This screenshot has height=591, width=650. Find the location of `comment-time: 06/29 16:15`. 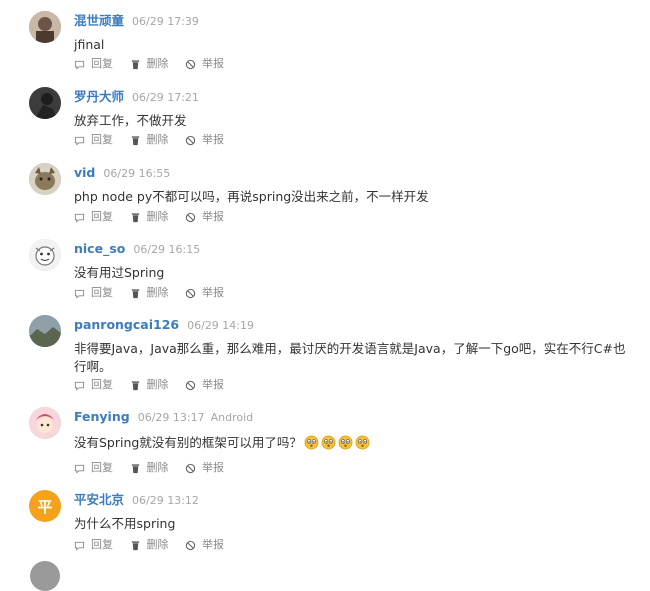

comment-time: 06/29 16:15 is located at coordinates (167, 249).